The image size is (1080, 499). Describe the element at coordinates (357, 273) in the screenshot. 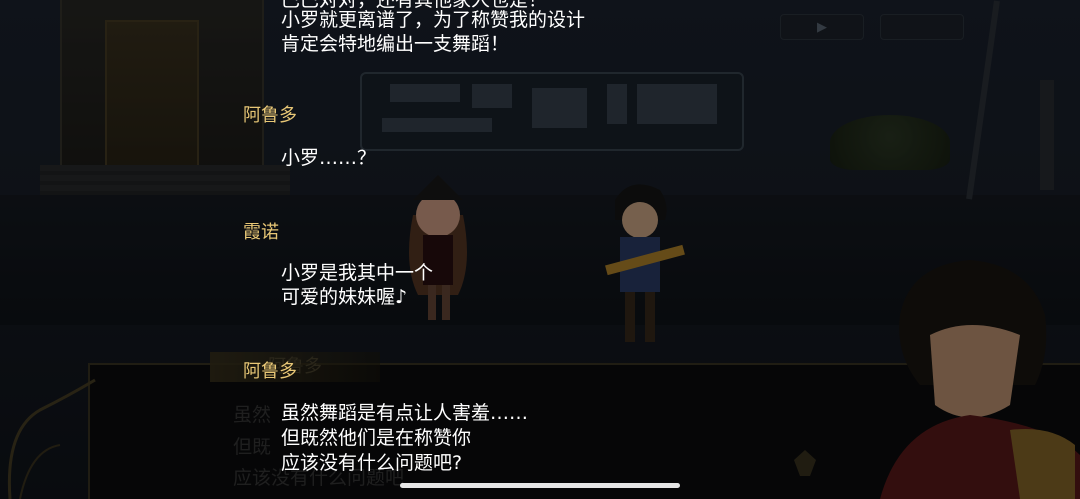

I see `log-line: 小罗是我其中一个` at that location.